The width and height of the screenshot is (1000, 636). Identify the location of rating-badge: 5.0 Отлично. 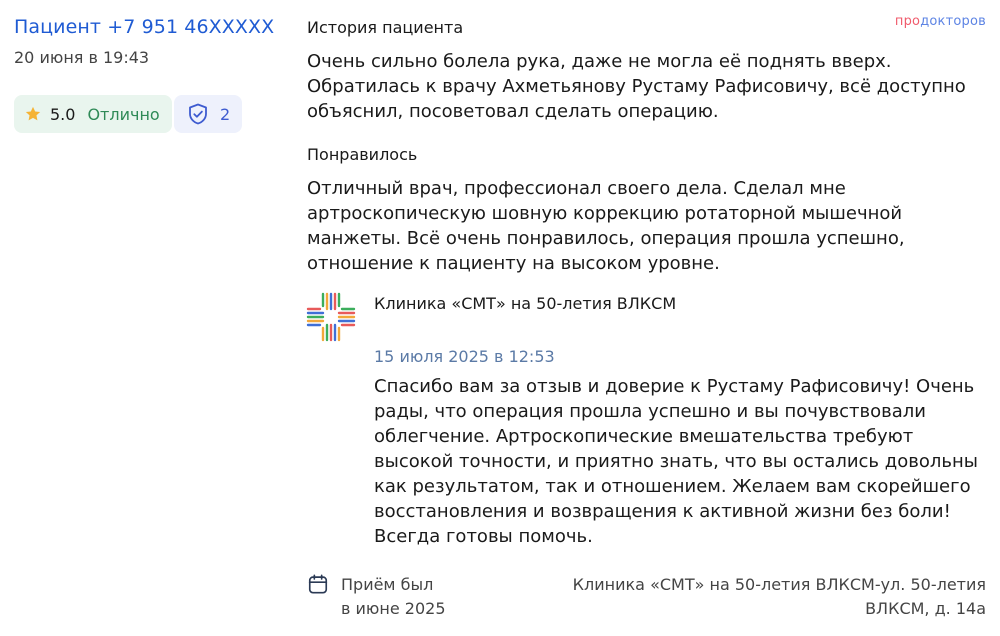
(93, 114).